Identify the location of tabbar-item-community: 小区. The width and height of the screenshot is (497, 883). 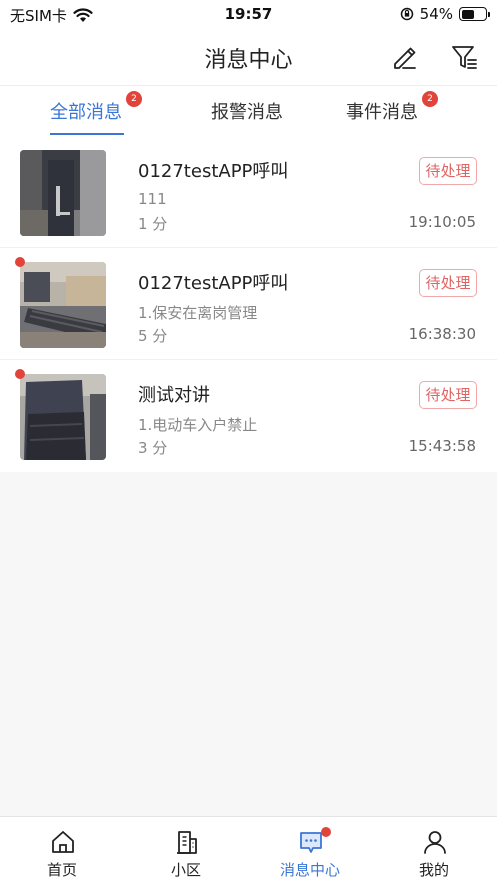
(186, 850).